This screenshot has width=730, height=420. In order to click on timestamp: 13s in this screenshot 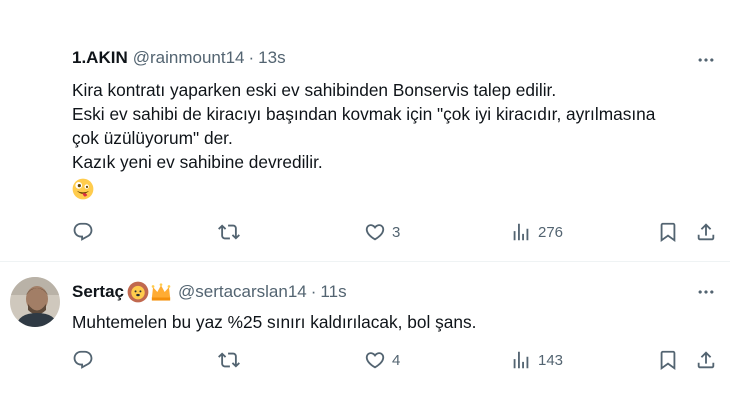, I will do `click(271, 58)`.